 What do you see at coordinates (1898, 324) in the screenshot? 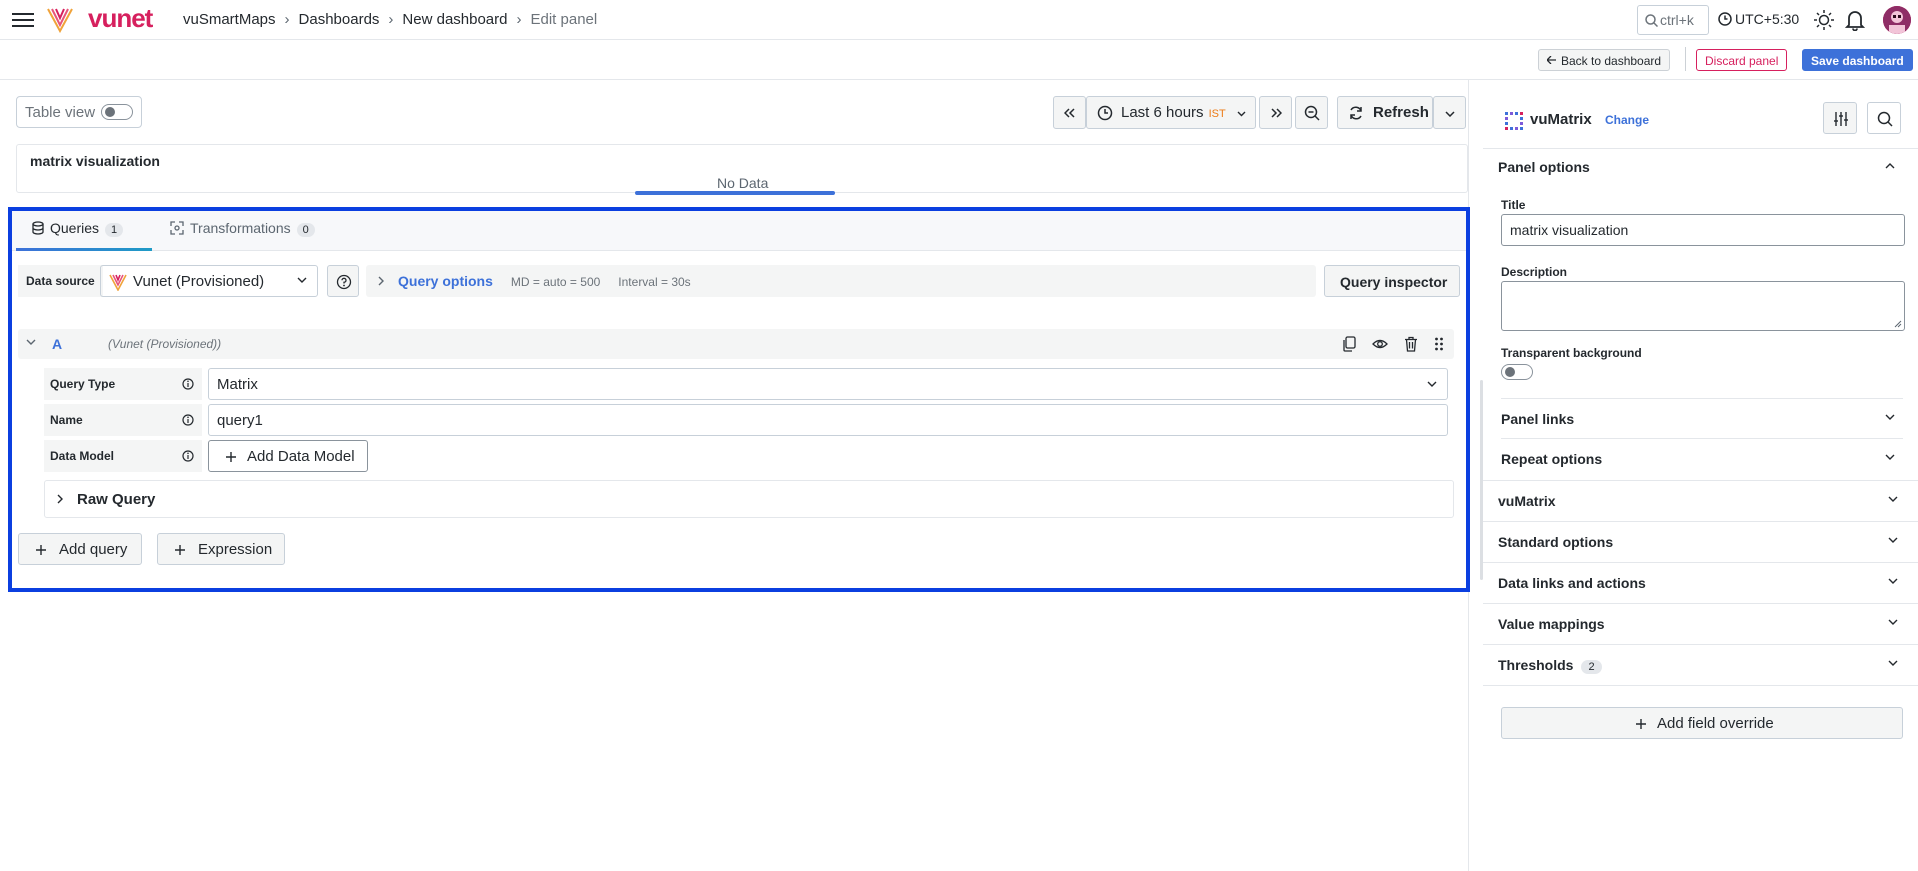
I see `resize-handle-icon` at bounding box center [1898, 324].